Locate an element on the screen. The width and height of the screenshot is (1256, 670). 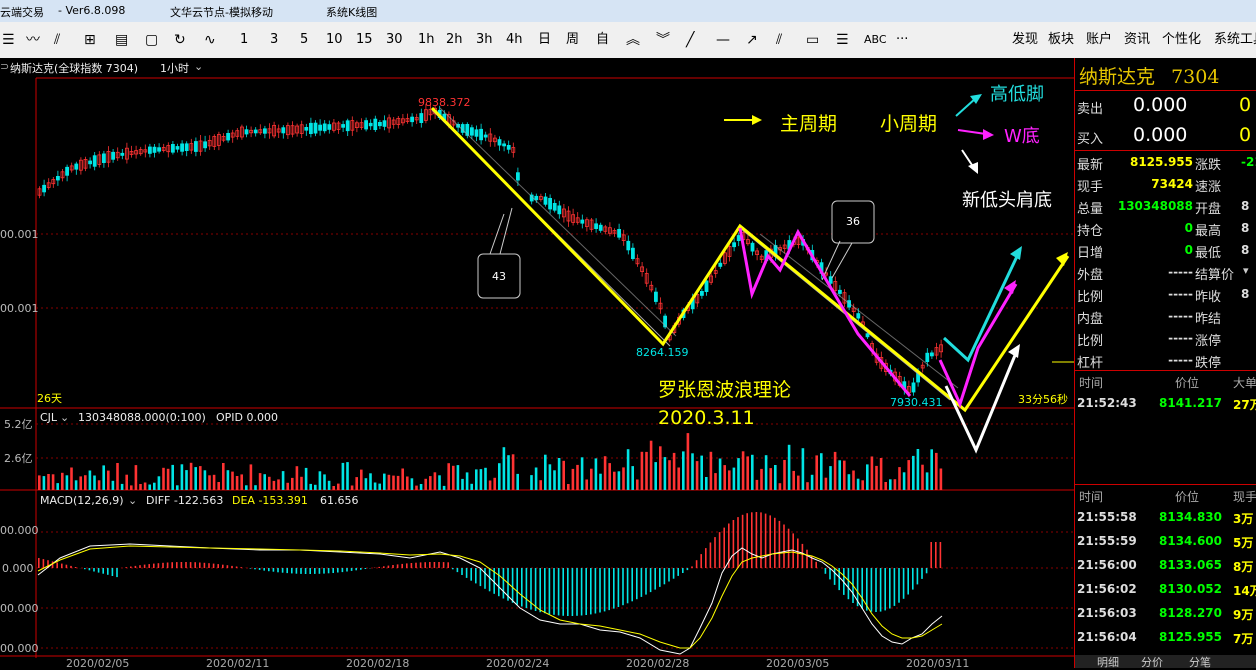
menu-discover: 发现 is located at coordinates (1025, 40).